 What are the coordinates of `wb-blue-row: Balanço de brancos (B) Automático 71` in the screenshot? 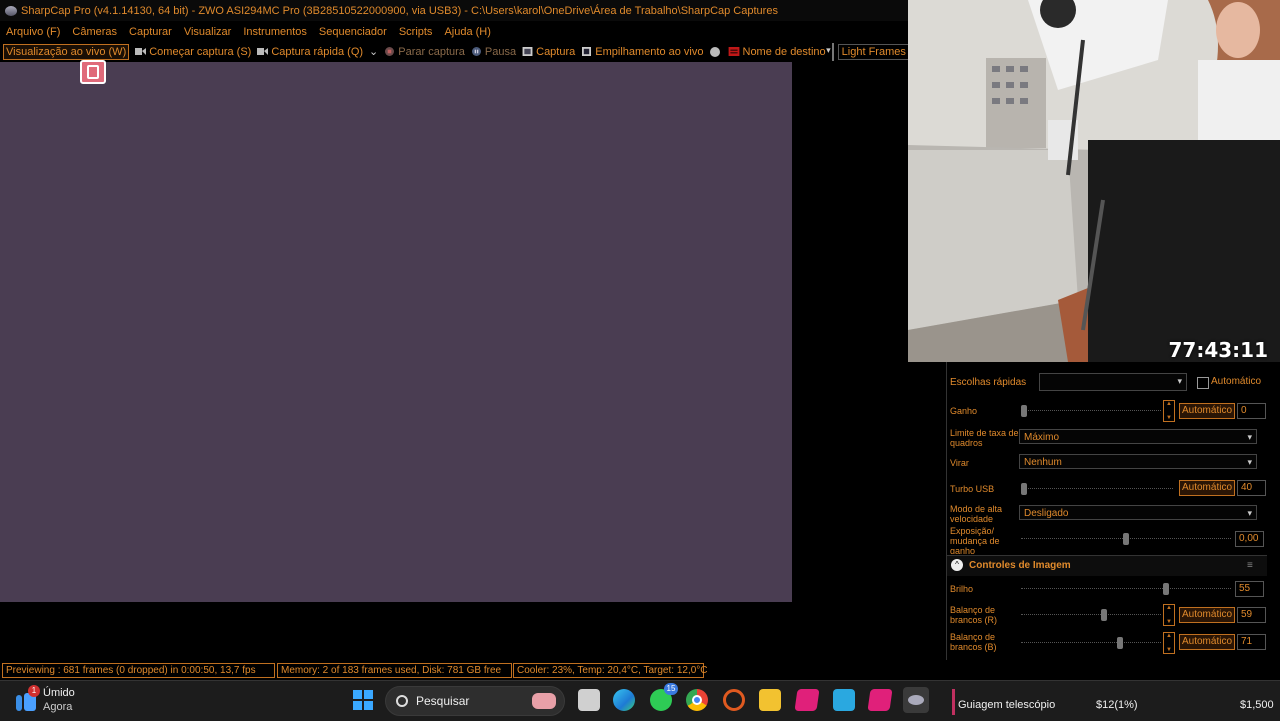 It's located at (1107, 645).